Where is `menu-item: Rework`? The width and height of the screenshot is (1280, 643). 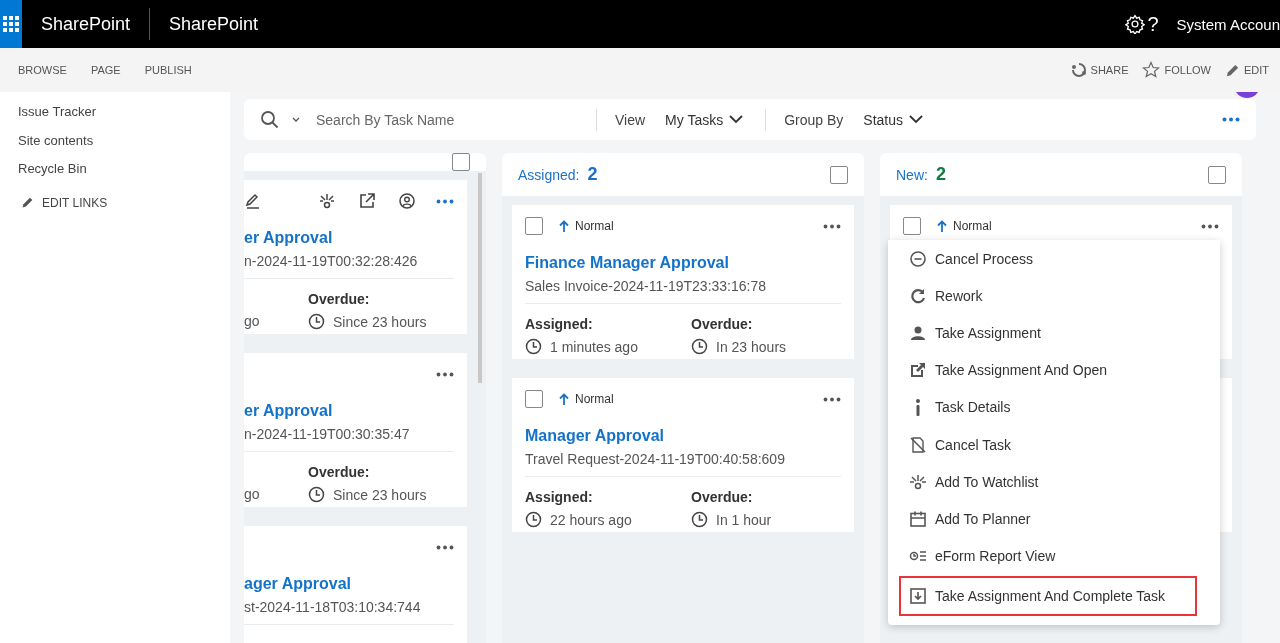 menu-item: Rework is located at coordinates (1054, 296).